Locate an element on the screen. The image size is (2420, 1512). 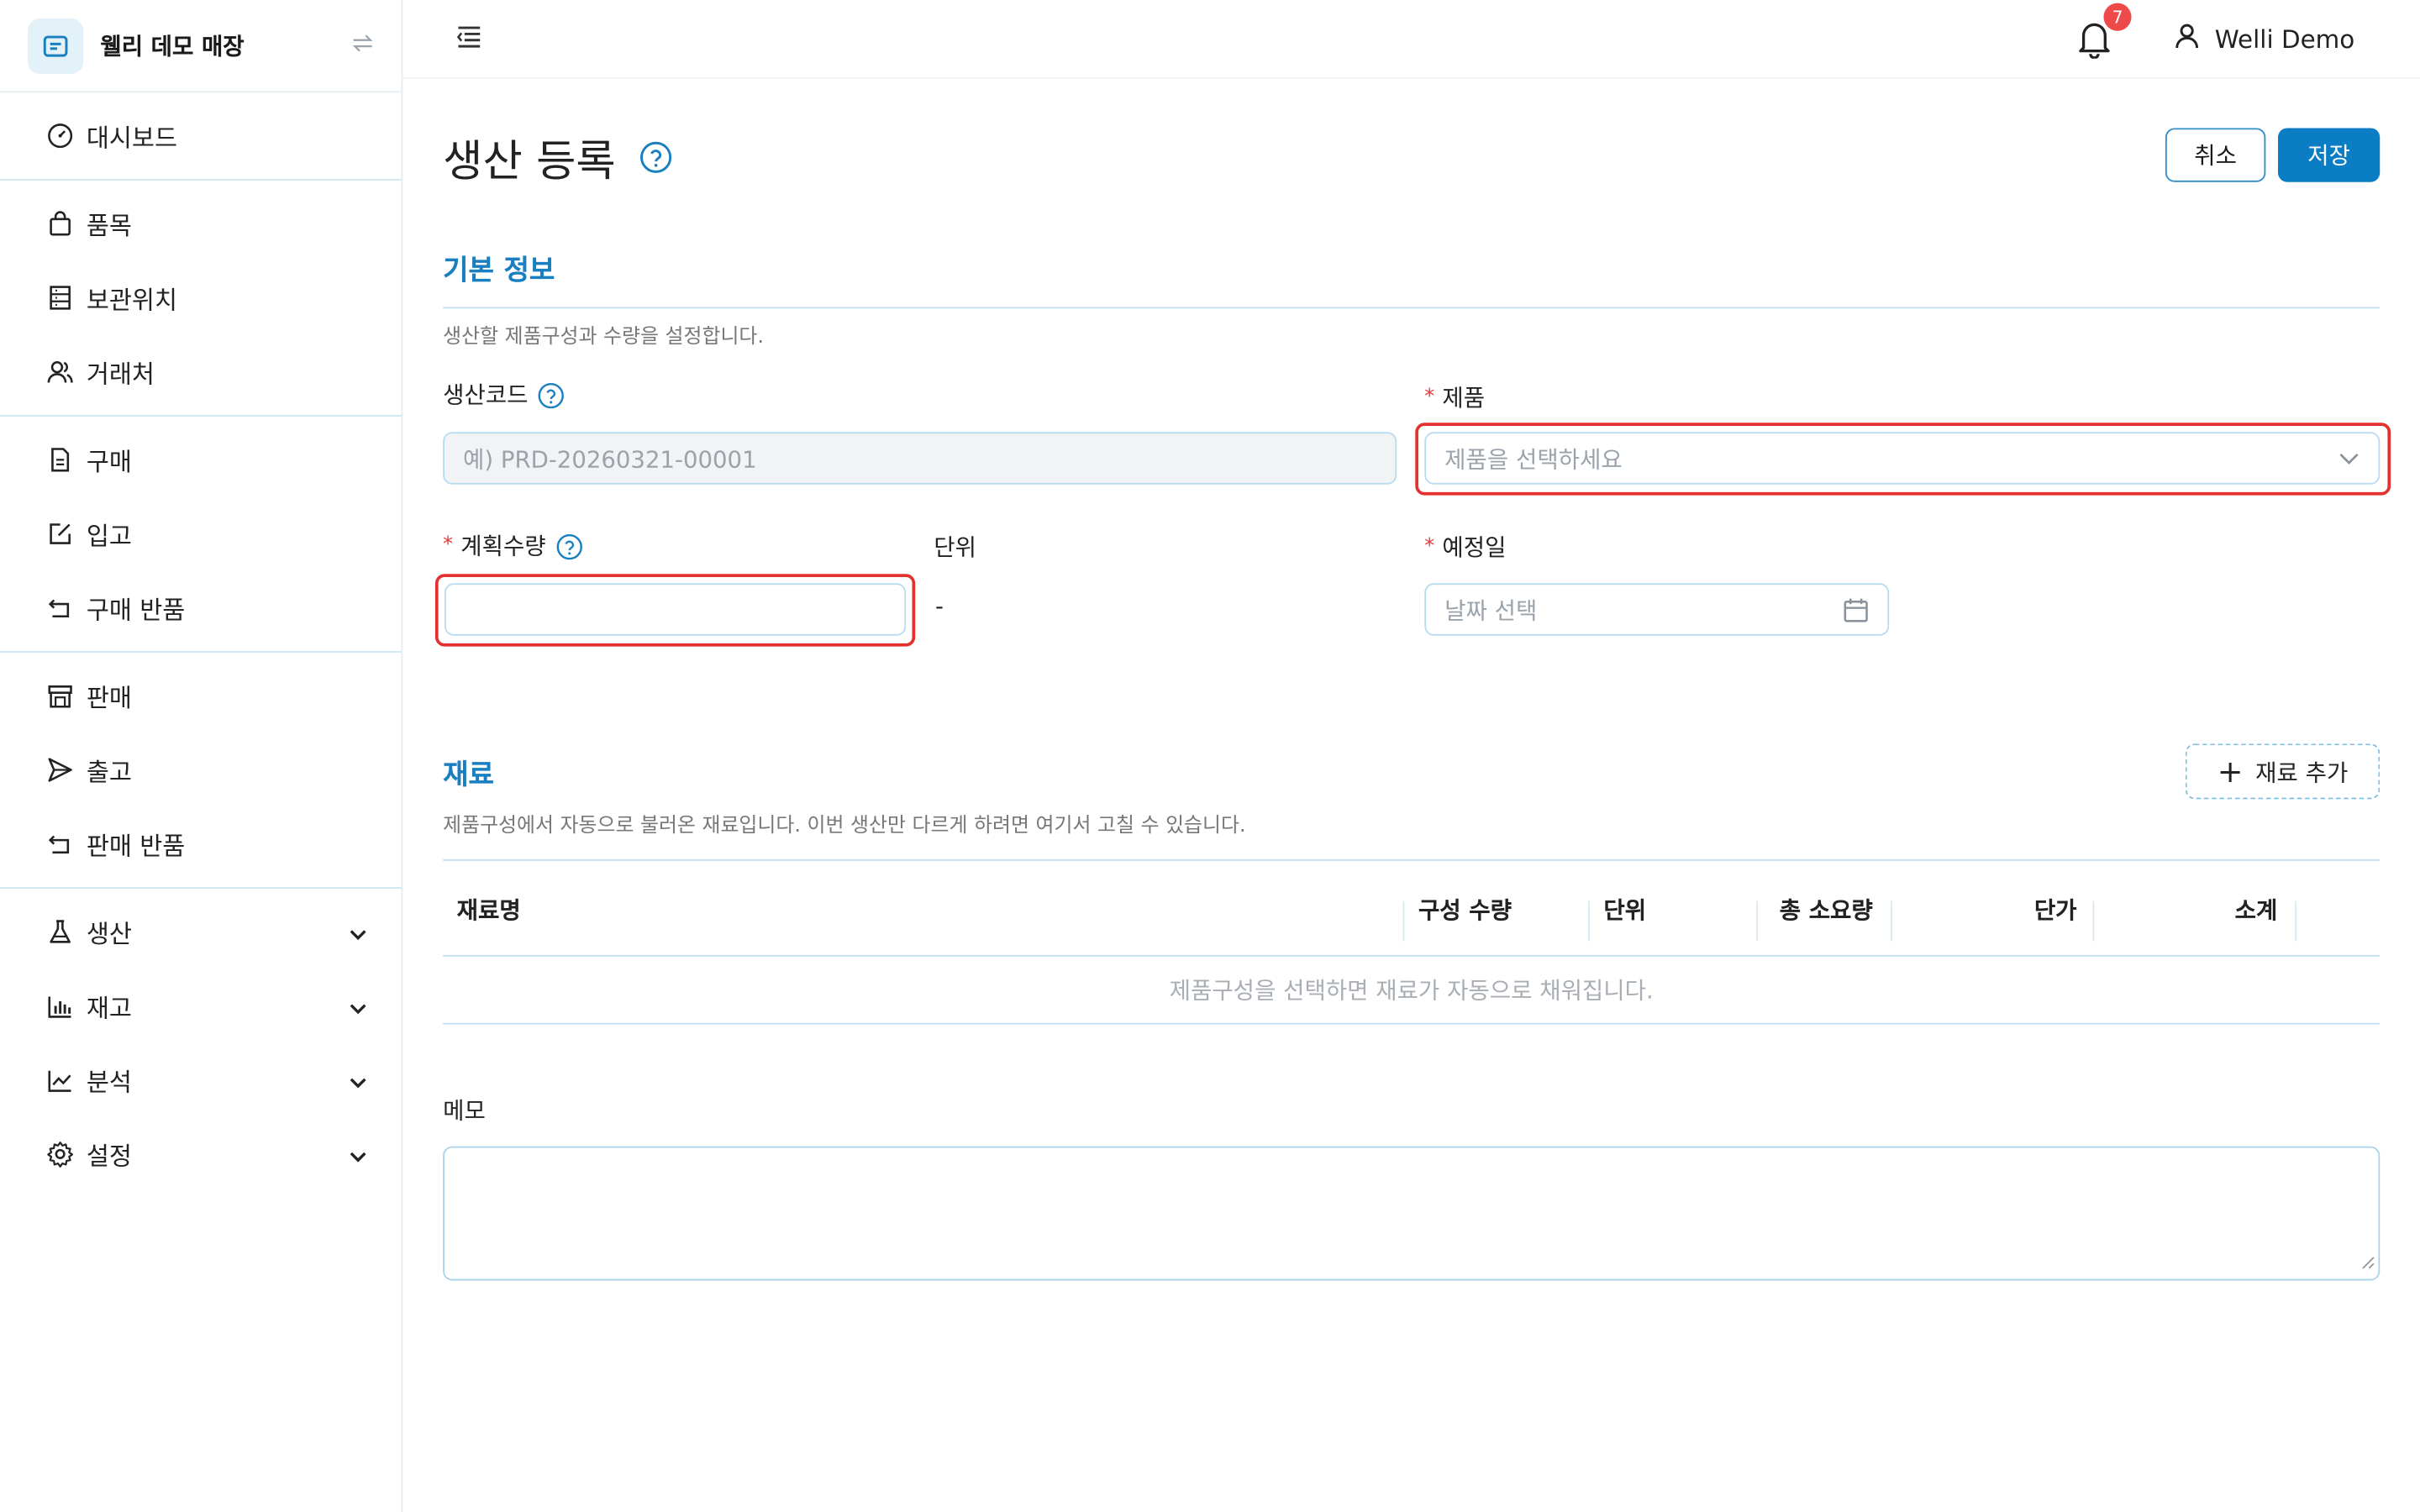
save-button: 저장 is located at coordinates (2329, 155).